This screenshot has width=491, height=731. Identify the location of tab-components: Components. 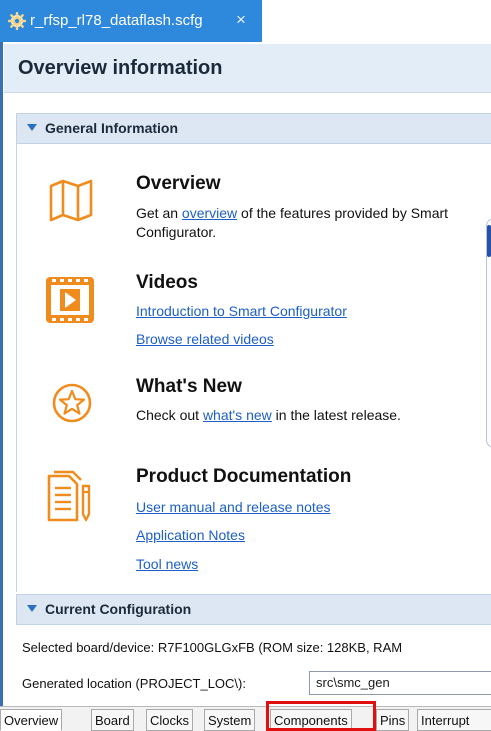
(311, 720).